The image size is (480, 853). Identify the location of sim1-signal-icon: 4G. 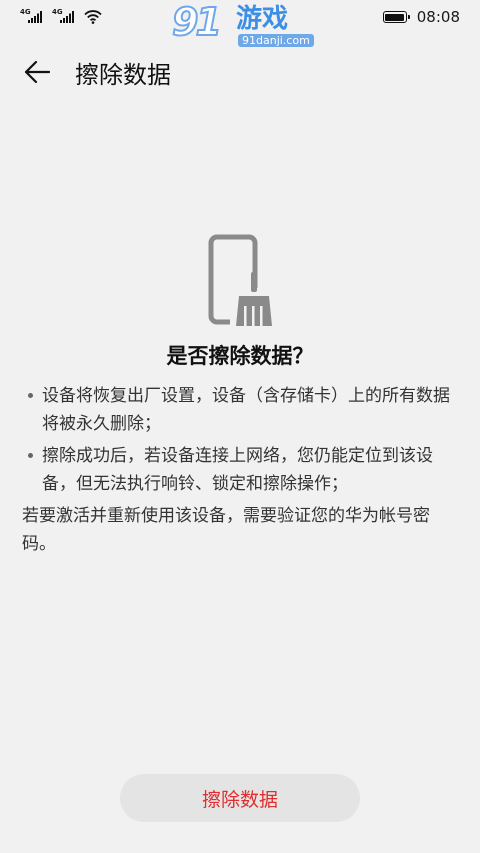
(32, 17).